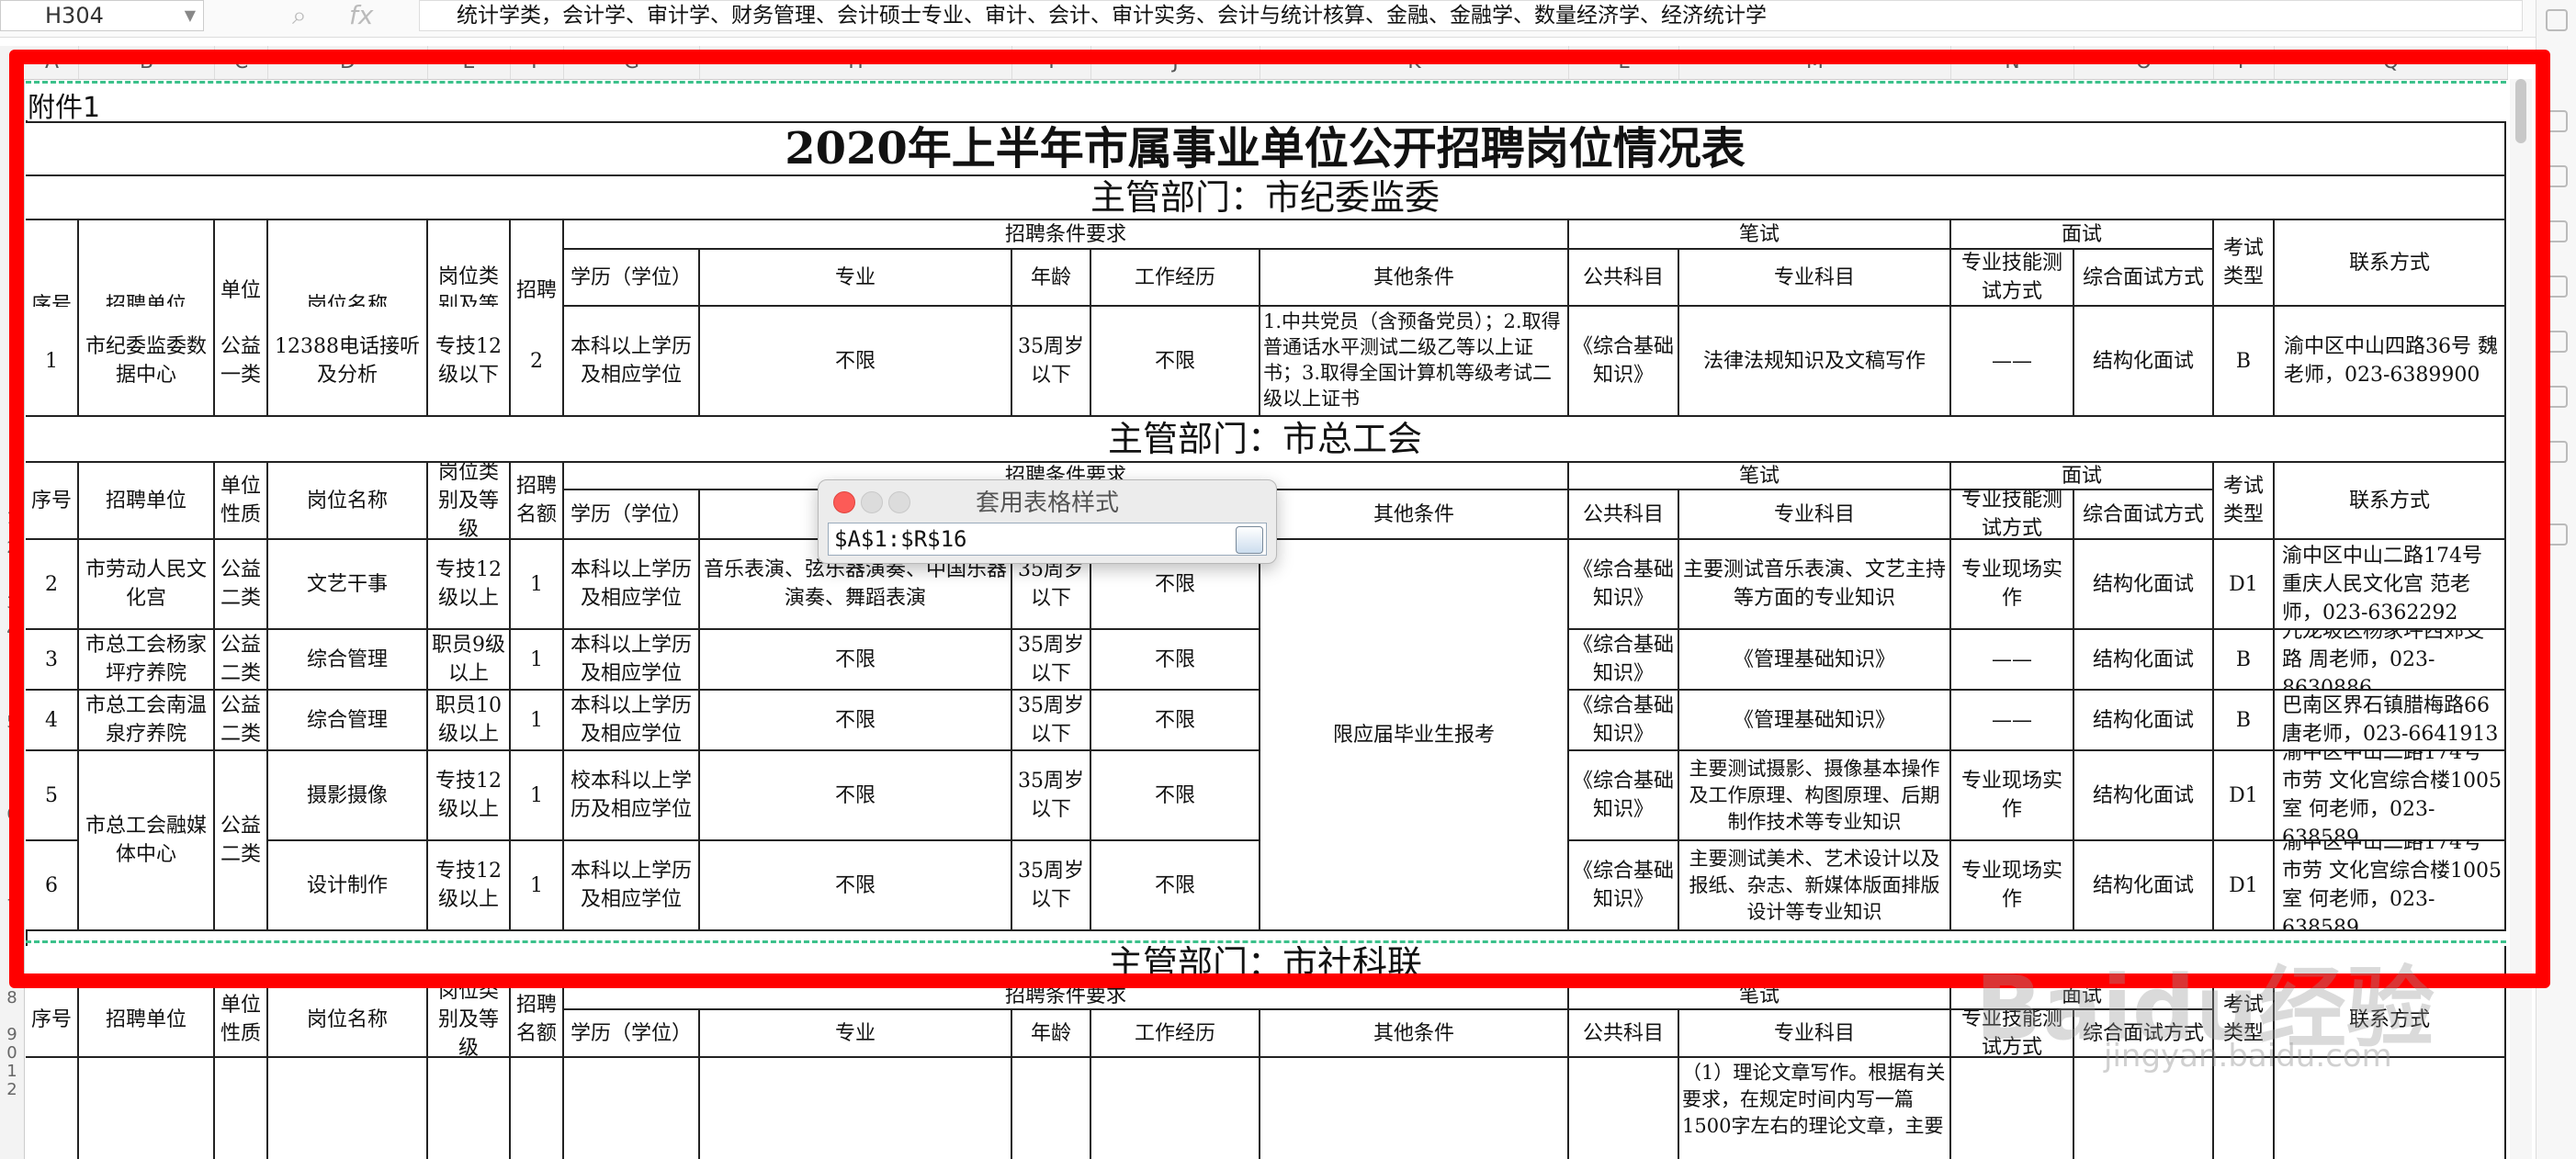 The width and height of the screenshot is (2576, 1159). What do you see at coordinates (1414, 735) in the screenshot?
I see `cell-other-merged: 限应届毕业生报考` at bounding box center [1414, 735].